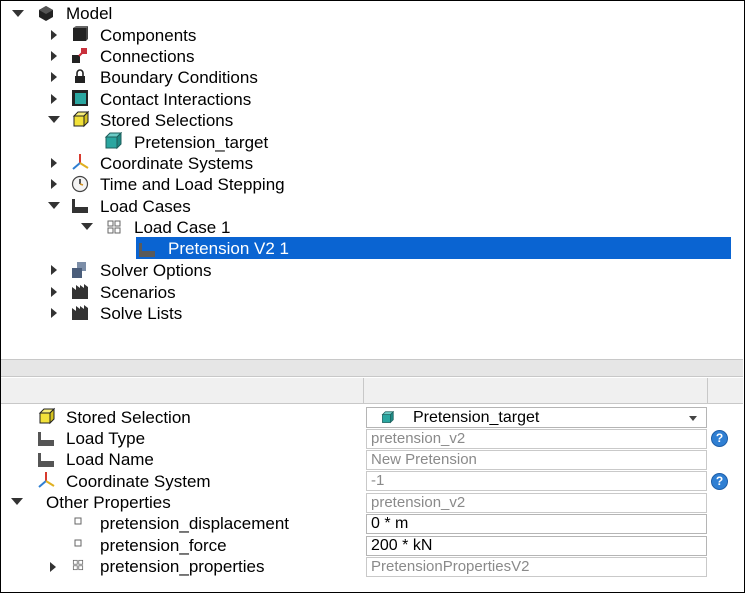 This screenshot has width=745, height=593. What do you see at coordinates (79, 55) in the screenshot?
I see `connections-icon` at bounding box center [79, 55].